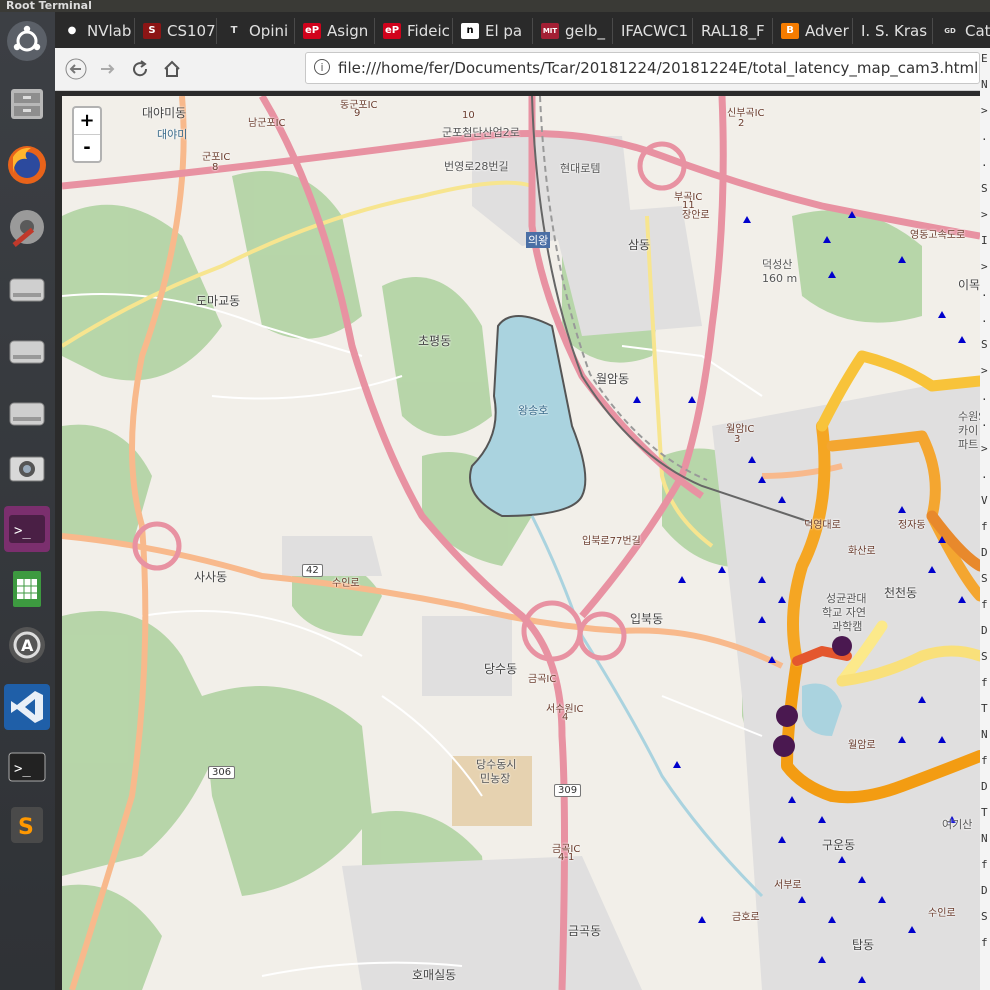  Describe the element at coordinates (27, 467) in the screenshot. I see `camera-icon` at that location.